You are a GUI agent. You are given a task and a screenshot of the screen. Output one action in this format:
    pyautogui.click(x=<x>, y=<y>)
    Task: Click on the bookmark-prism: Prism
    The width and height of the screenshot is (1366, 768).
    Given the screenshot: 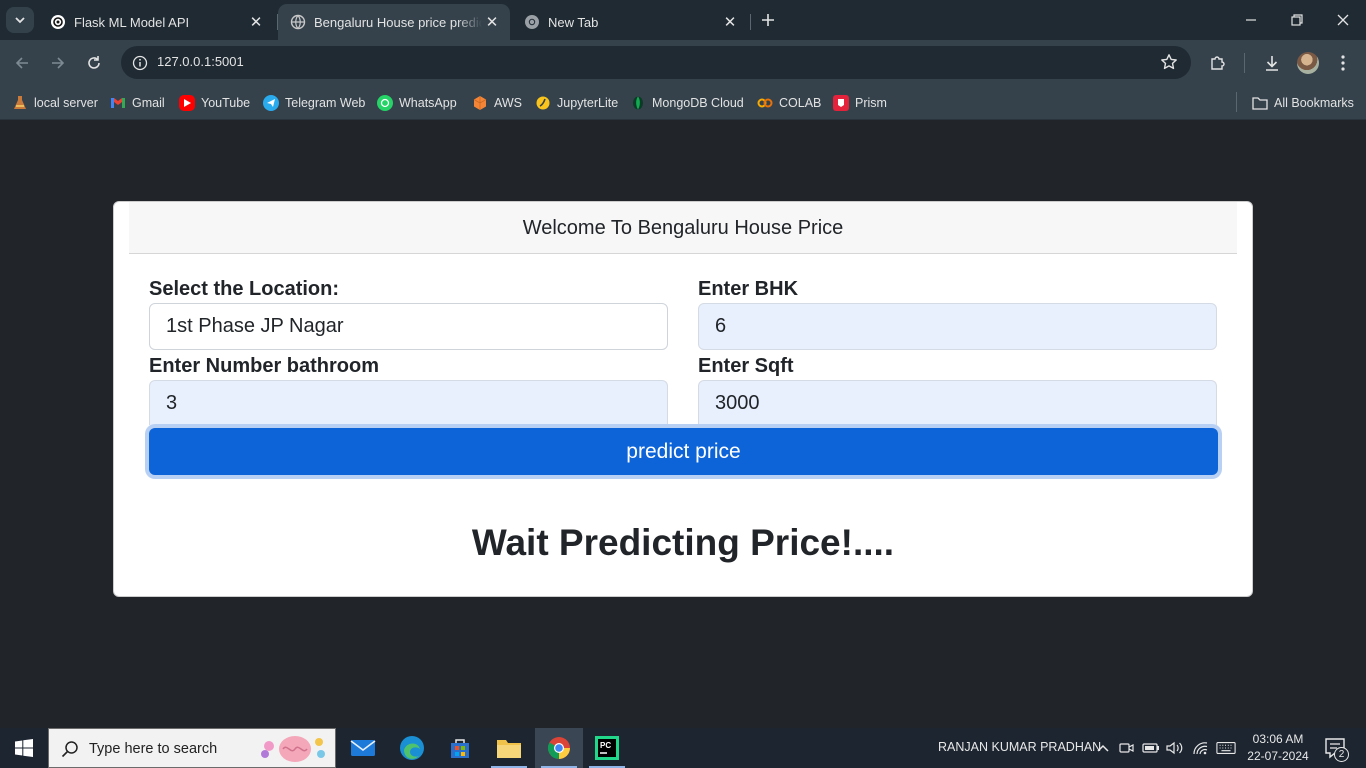 What is the action you would take?
    pyautogui.click(x=860, y=103)
    